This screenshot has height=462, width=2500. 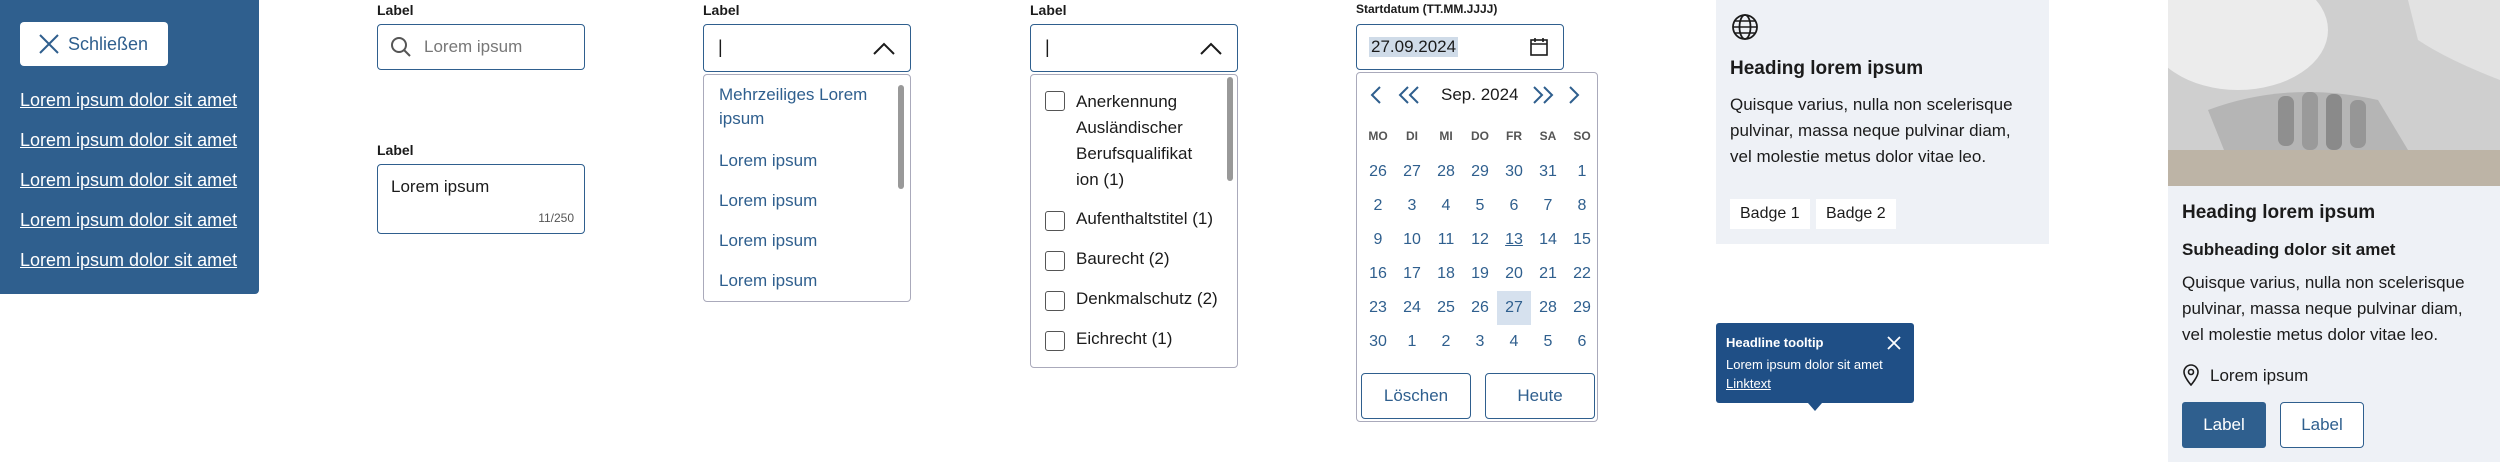 I want to click on calendar-day: 18, so click(x=1446, y=274).